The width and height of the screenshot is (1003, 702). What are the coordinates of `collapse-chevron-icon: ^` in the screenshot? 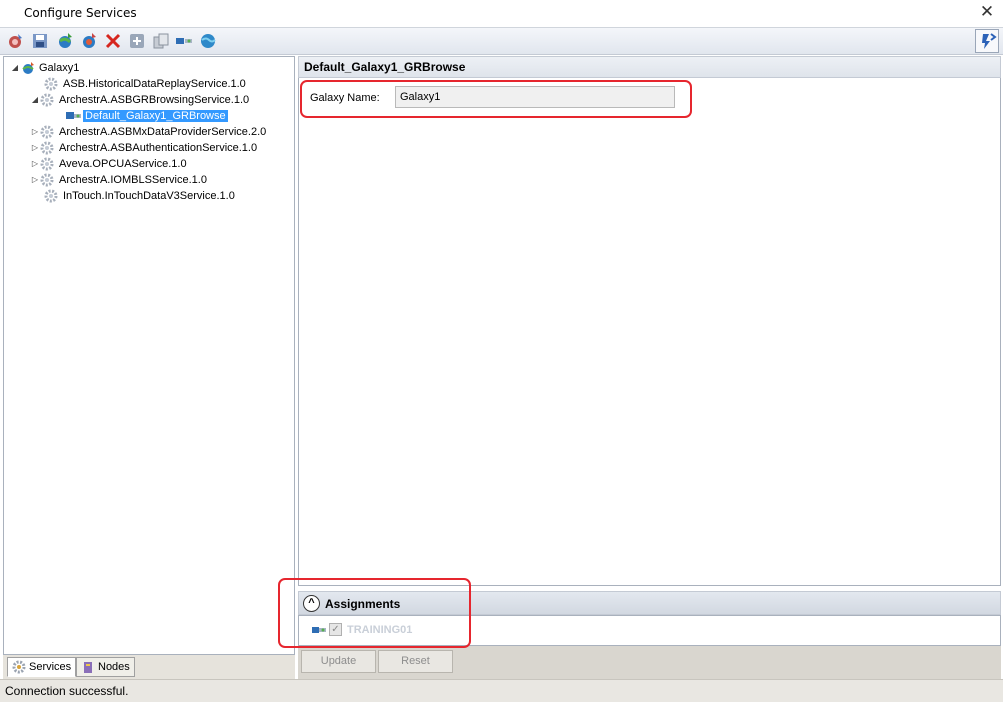 It's located at (311, 603).